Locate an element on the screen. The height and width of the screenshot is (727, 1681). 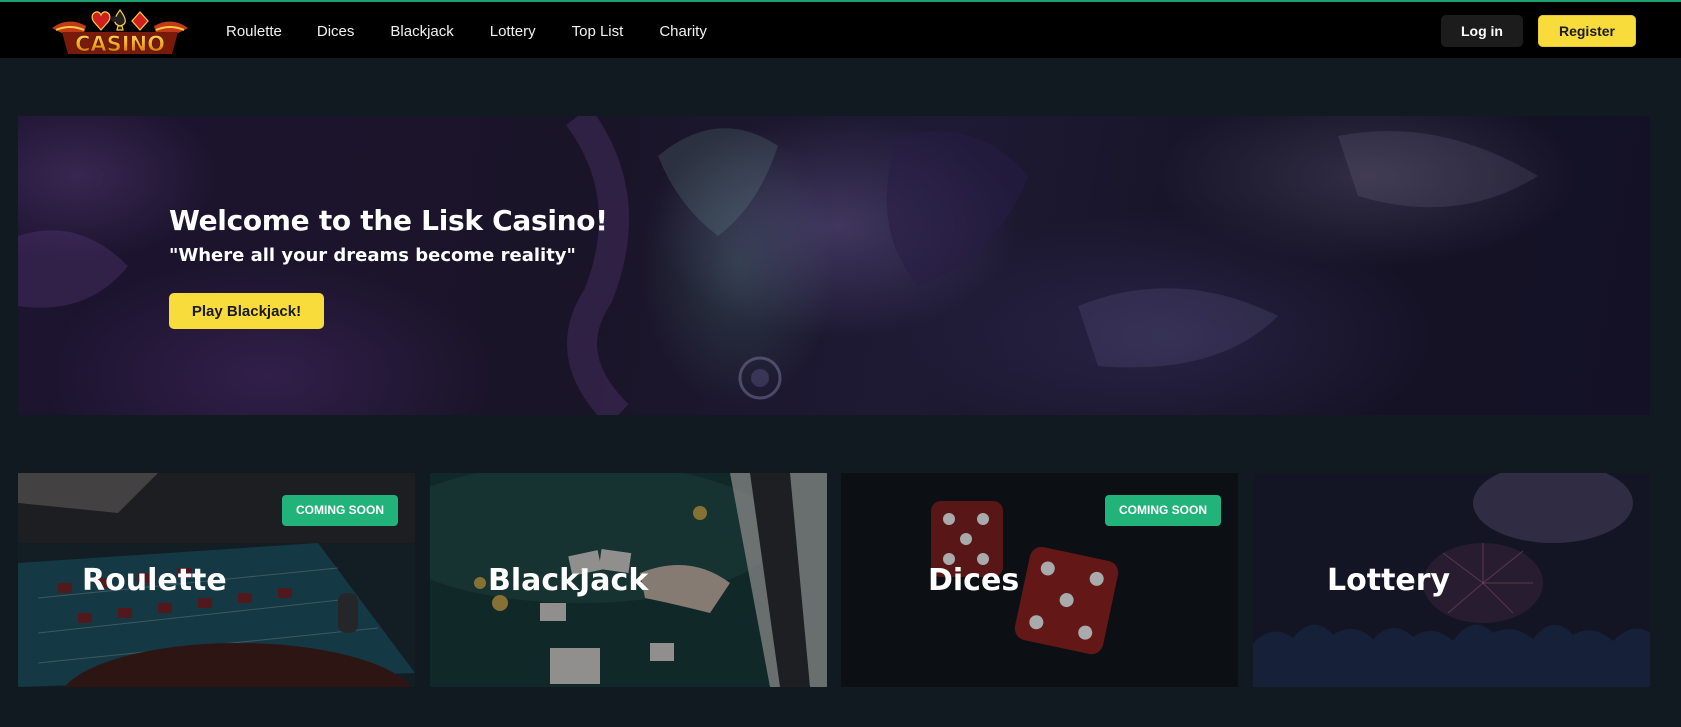
casino-logo: CASINO is located at coordinates (120, 31).